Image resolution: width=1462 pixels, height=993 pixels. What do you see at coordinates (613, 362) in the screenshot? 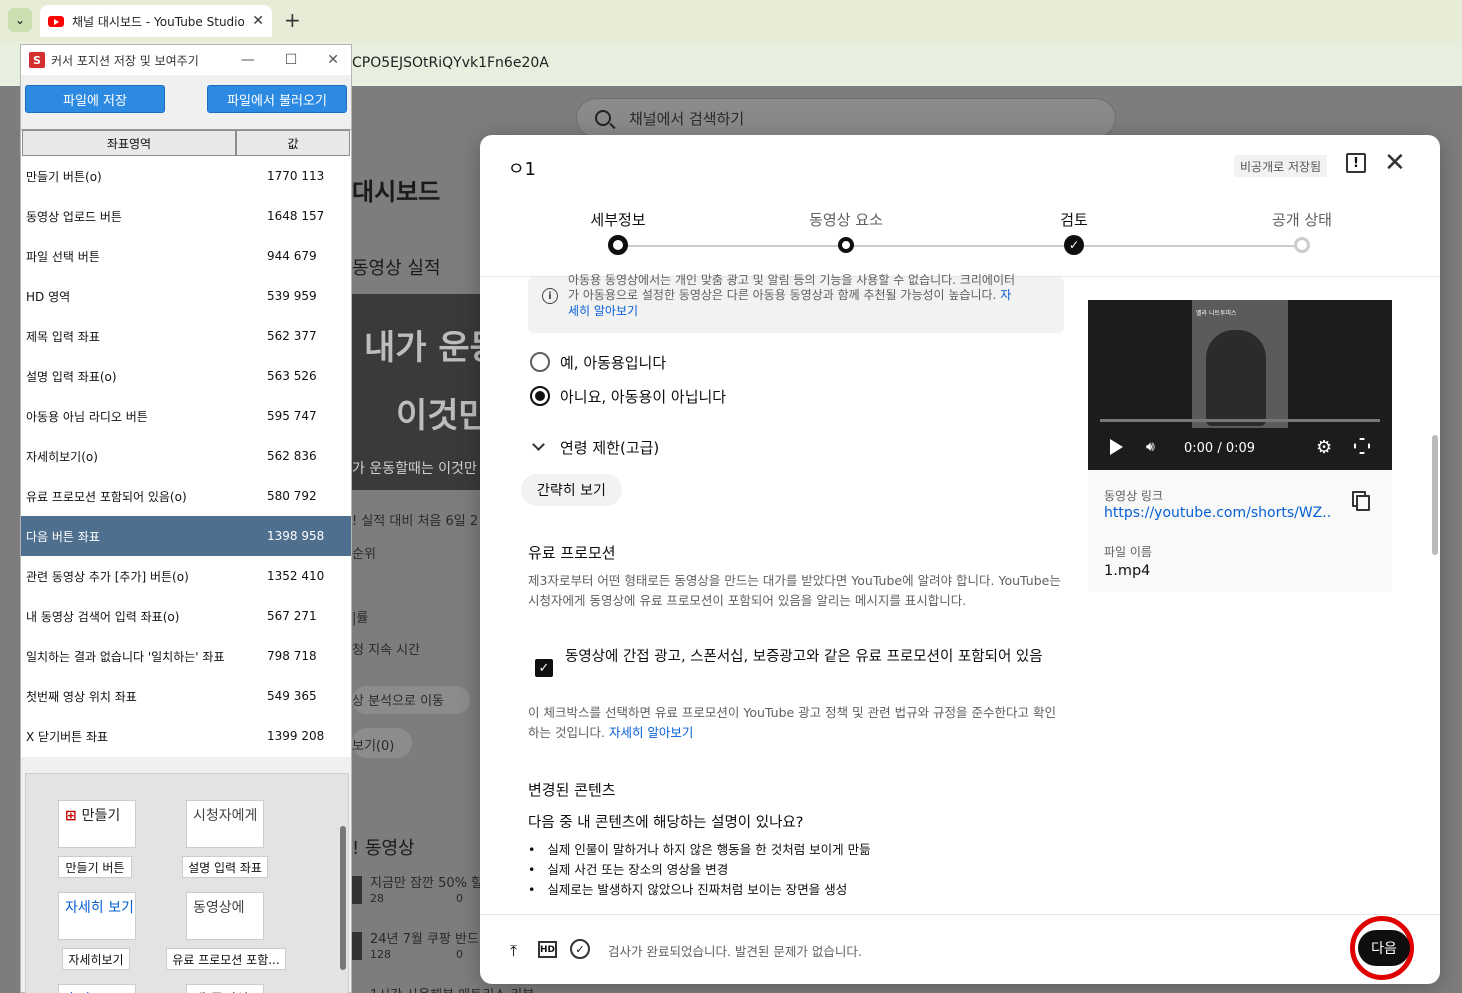
I see `made-for-kids-yes-label: 예, 아동용입니다` at bounding box center [613, 362].